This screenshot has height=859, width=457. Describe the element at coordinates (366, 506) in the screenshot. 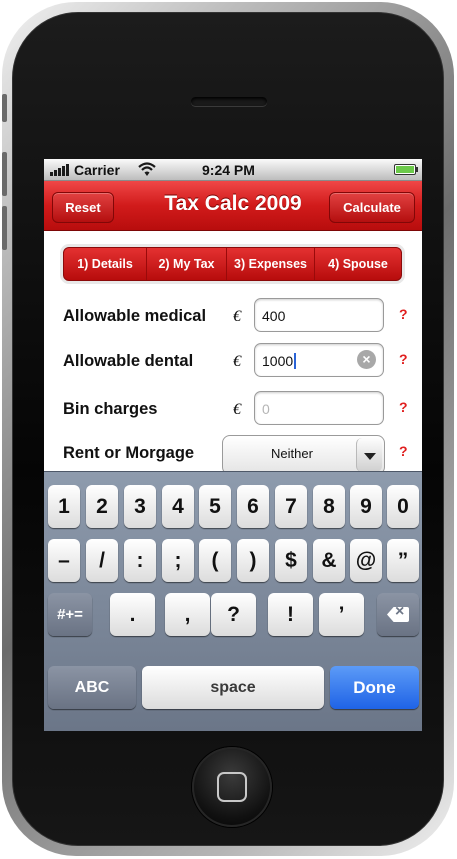

I see `key-9: 9` at that location.